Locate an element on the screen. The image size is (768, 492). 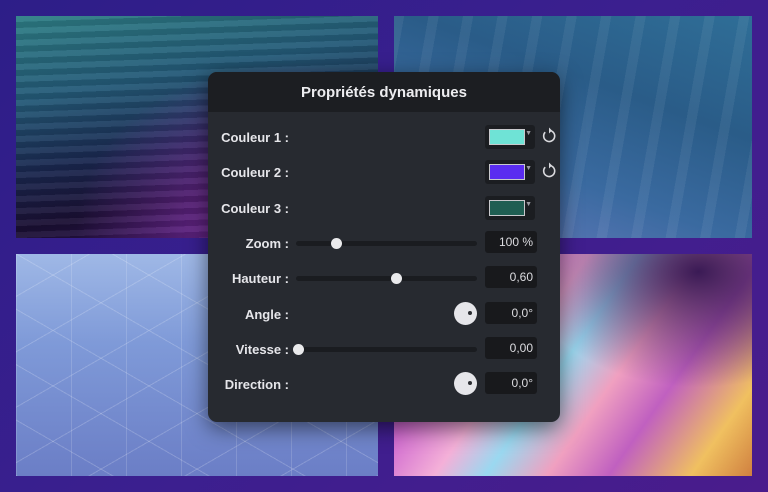
direction-row: Direction : 0,0° is located at coordinates (384, 385).